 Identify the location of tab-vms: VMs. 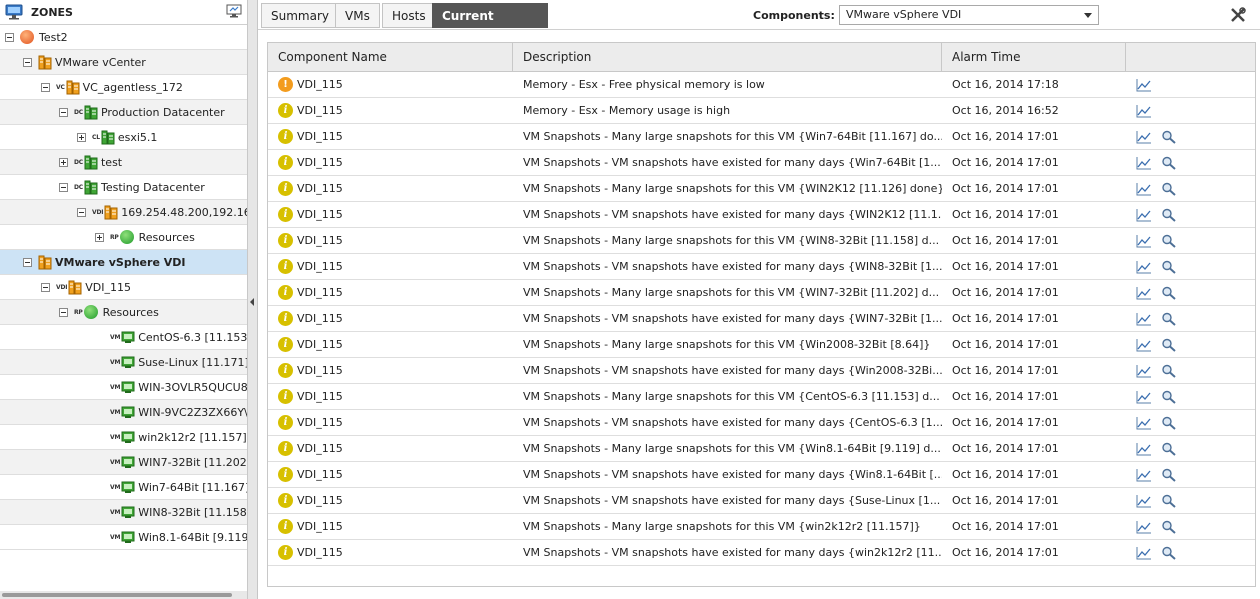
(357, 15).